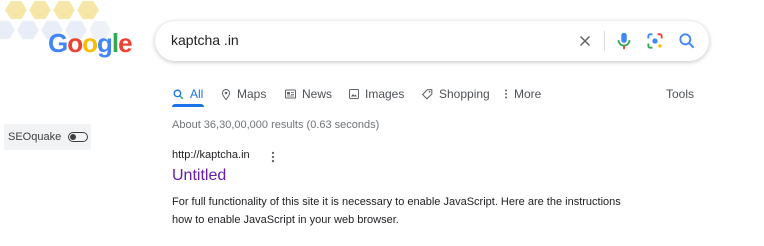 Image resolution: width=764 pixels, height=246 pixels. I want to click on mic-icon, so click(624, 41).